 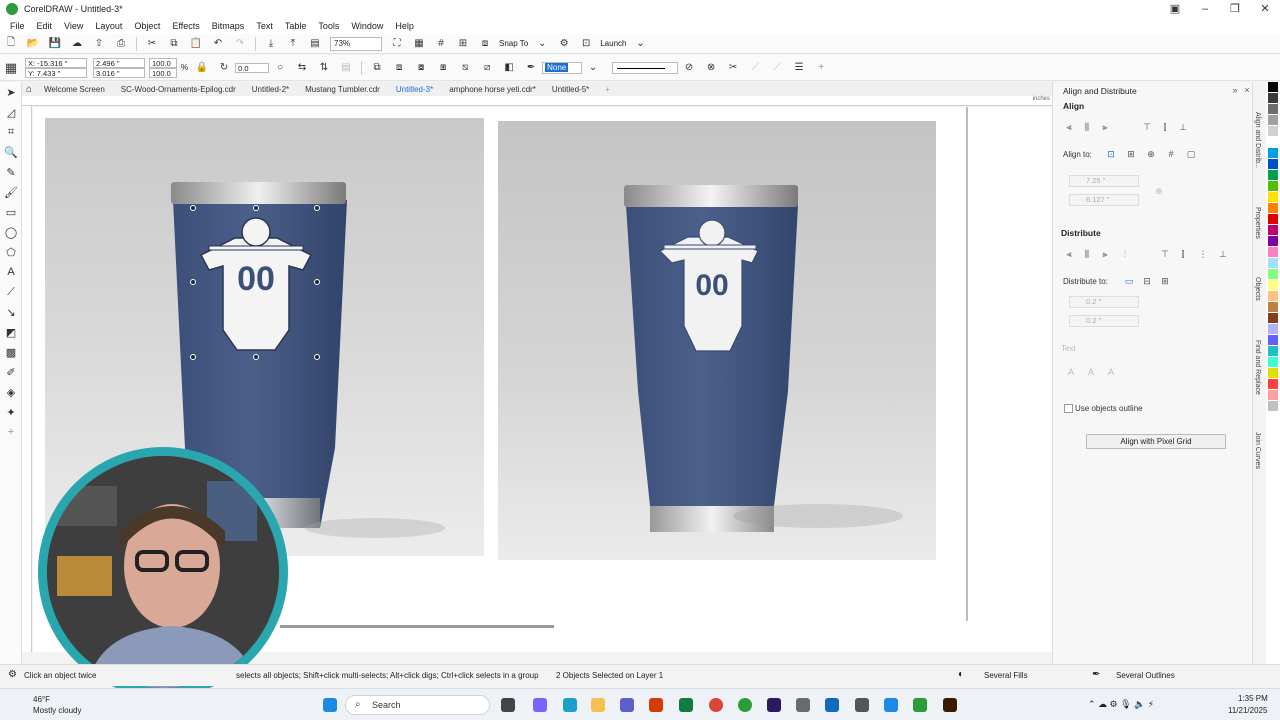 What do you see at coordinates (330, 705) in the screenshot?
I see `windows-start-icon` at bounding box center [330, 705].